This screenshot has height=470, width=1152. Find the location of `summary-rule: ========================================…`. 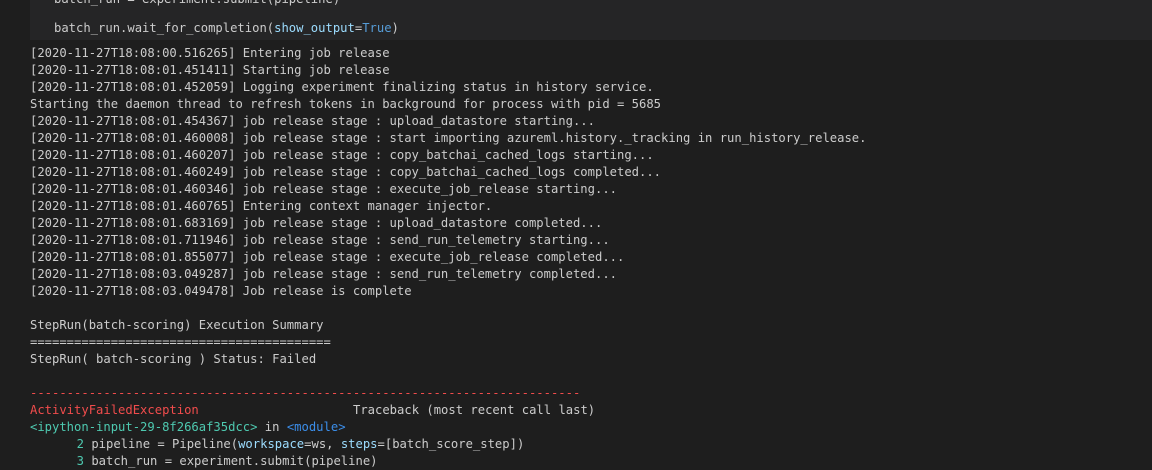

summary-rule: ========================================… is located at coordinates (180, 342).